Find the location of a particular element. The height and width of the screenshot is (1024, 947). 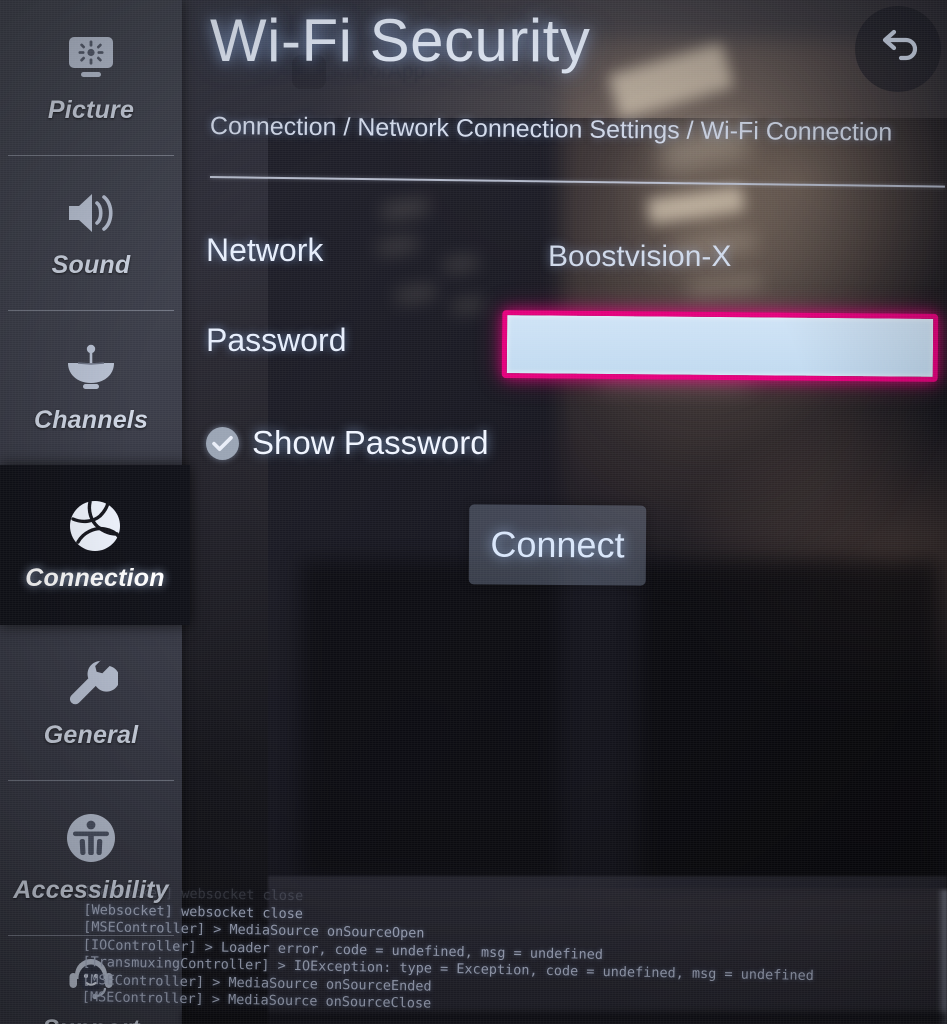

network-label: Network is located at coordinates (265, 250).